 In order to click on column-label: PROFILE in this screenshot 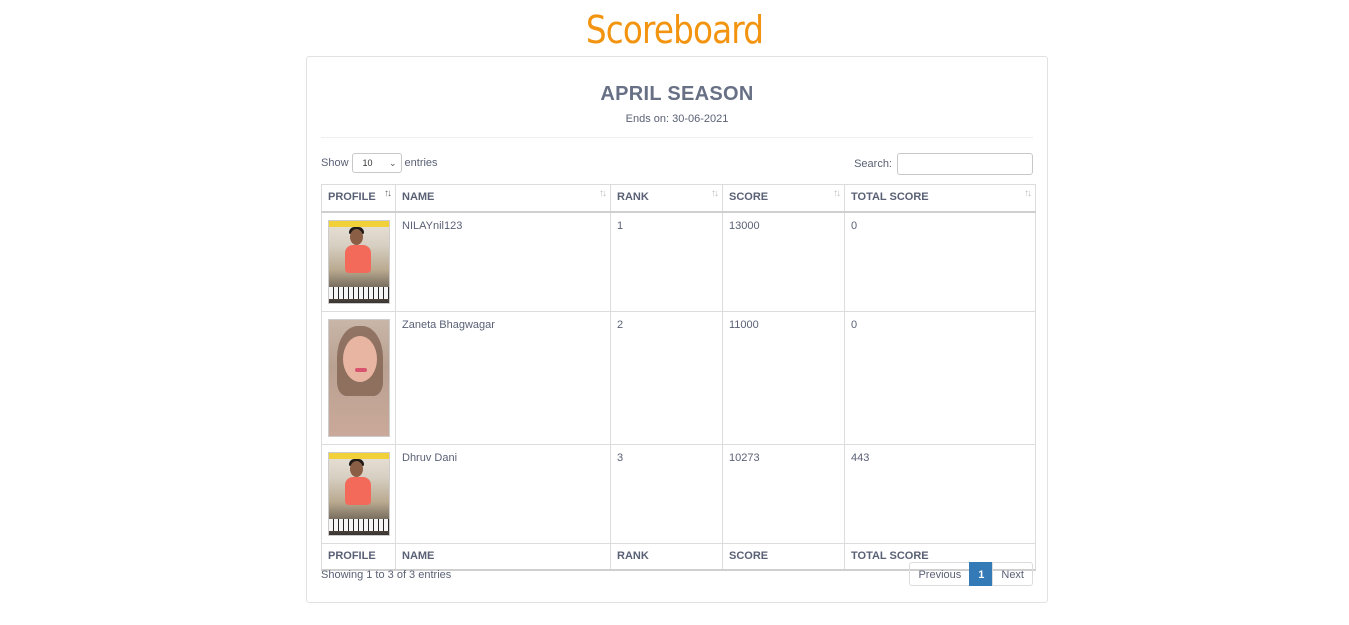, I will do `click(352, 197)`.